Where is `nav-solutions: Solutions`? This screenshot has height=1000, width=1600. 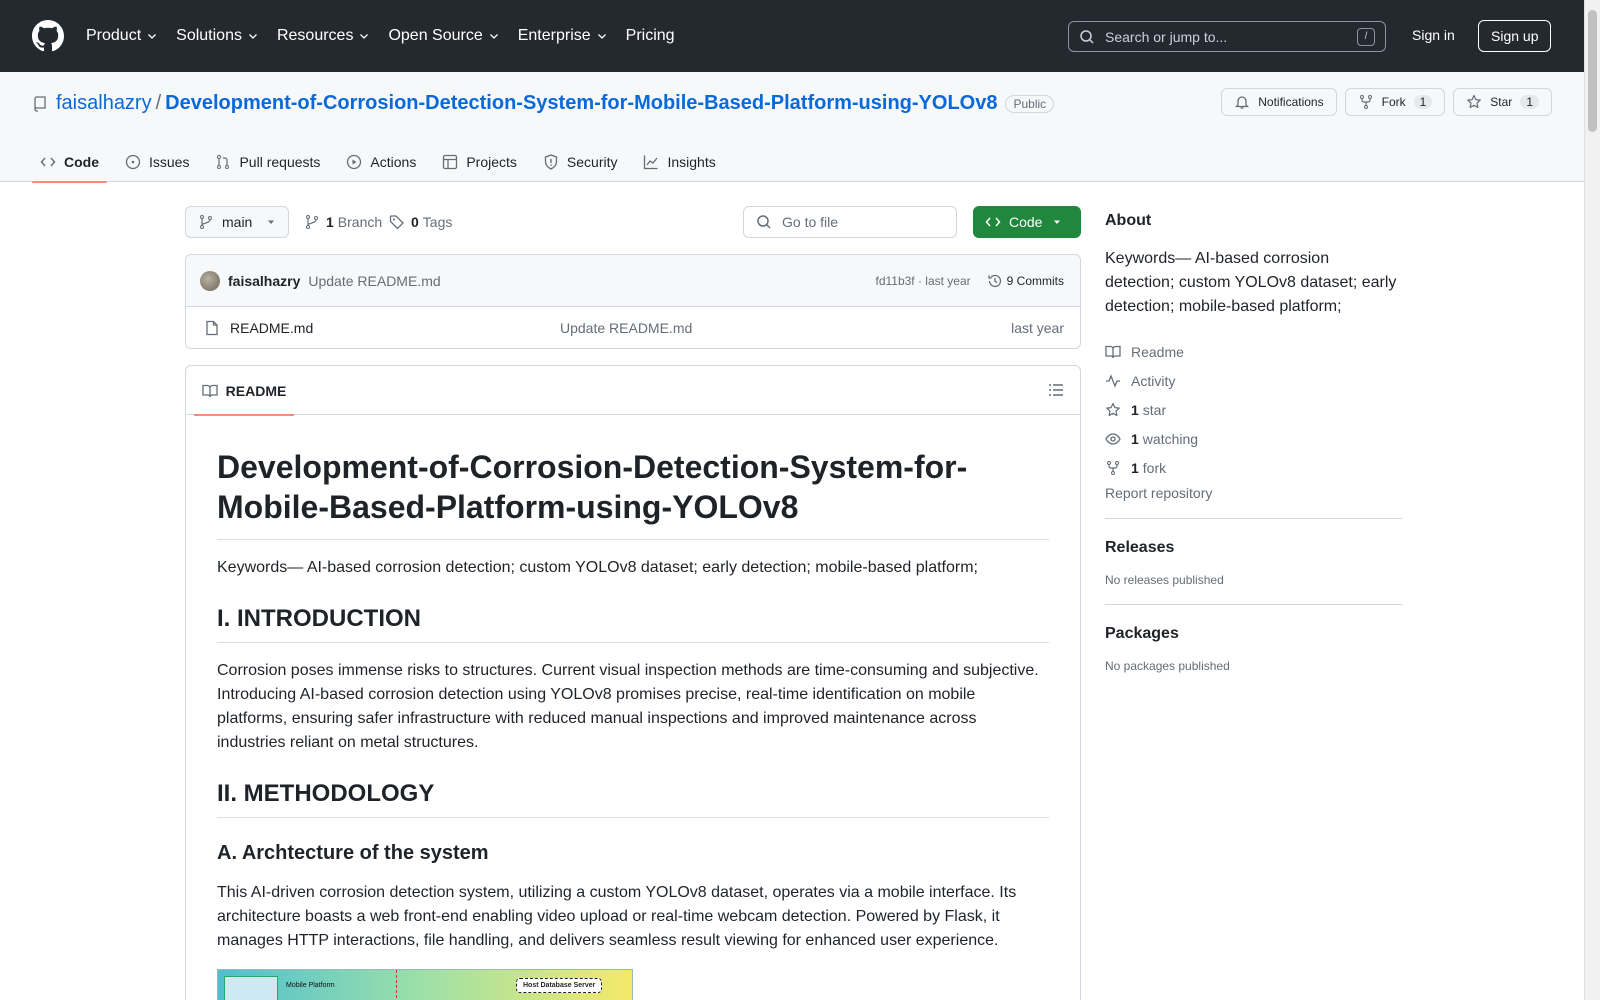 nav-solutions: Solutions is located at coordinates (217, 36).